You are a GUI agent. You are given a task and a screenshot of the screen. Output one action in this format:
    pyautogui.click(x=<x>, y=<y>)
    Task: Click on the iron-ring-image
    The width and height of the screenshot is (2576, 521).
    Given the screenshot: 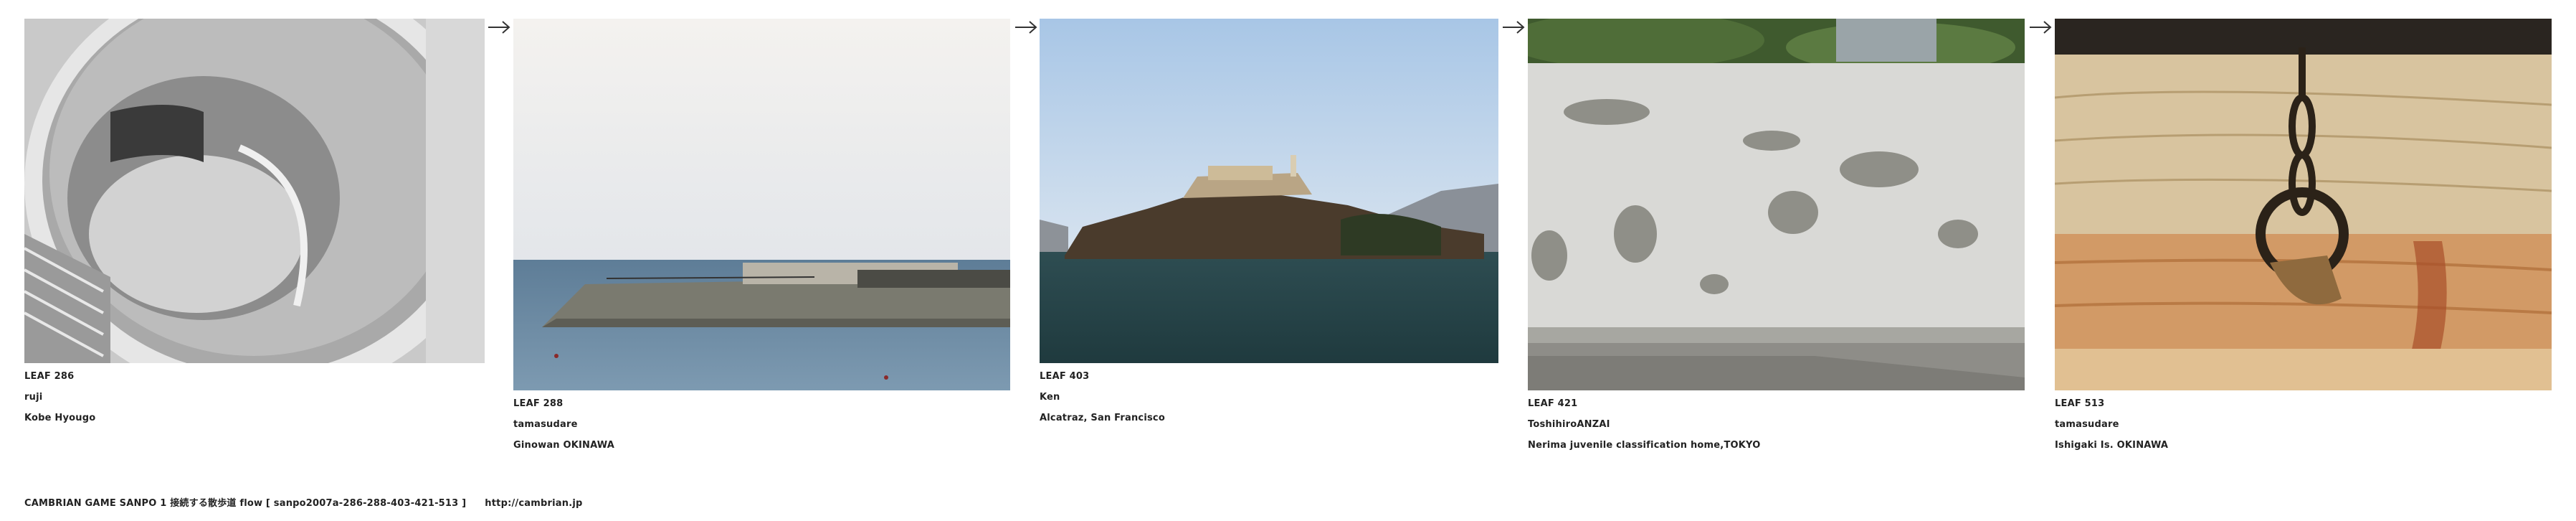 What is the action you would take?
    pyautogui.click(x=2303, y=204)
    